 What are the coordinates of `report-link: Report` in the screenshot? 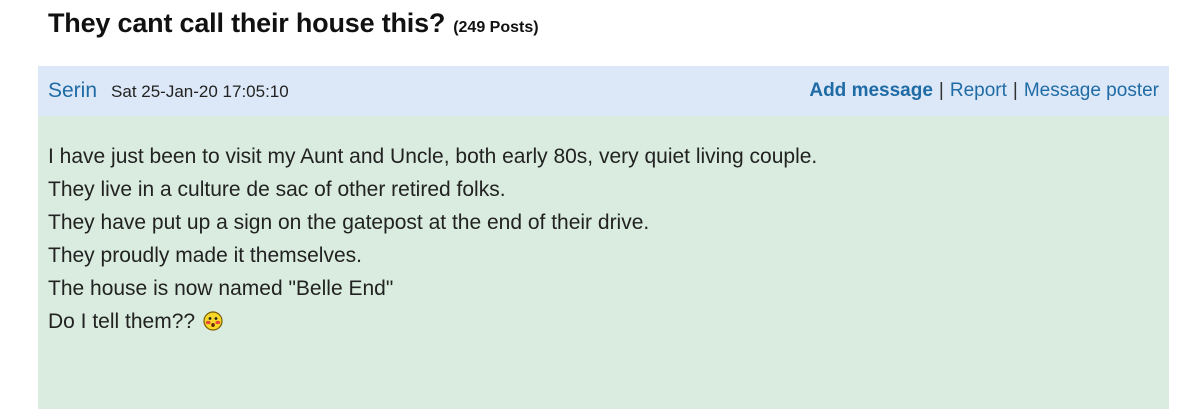 It's located at (978, 91).